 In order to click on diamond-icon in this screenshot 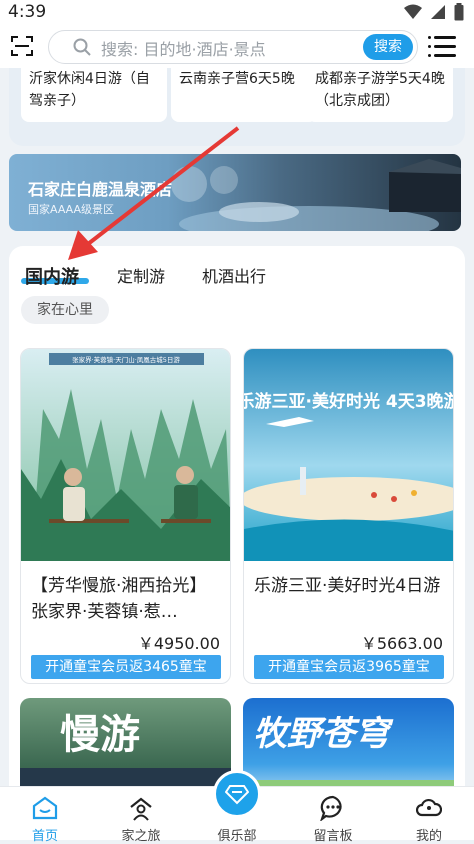, I will do `click(237, 795)`.